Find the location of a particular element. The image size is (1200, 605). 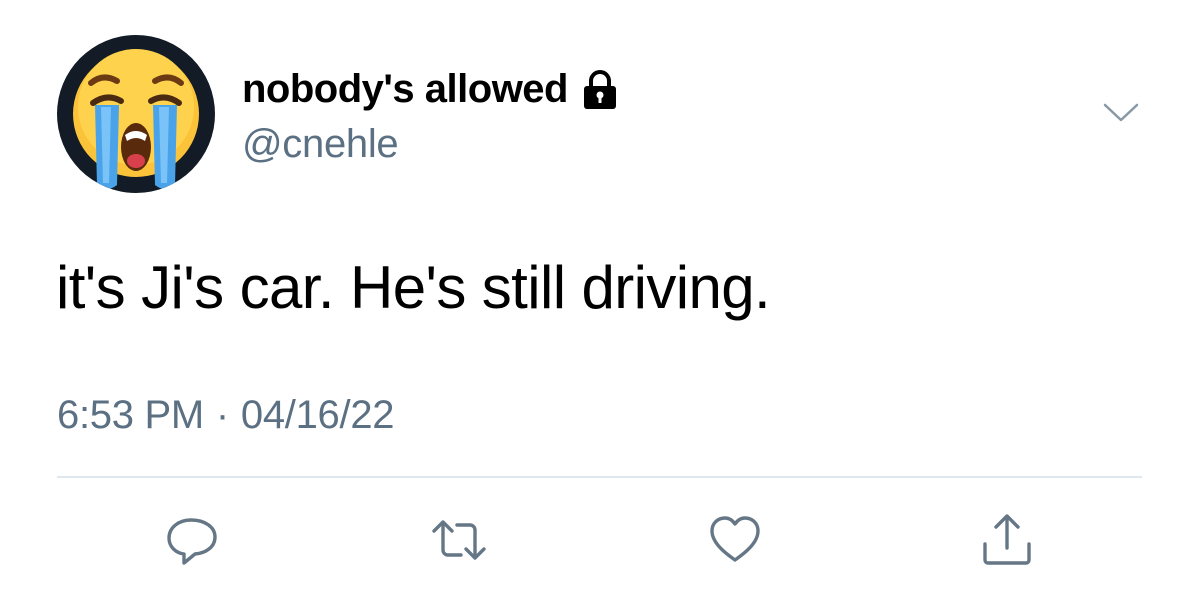

tweet-date: 04/16/22 is located at coordinates (317, 415).